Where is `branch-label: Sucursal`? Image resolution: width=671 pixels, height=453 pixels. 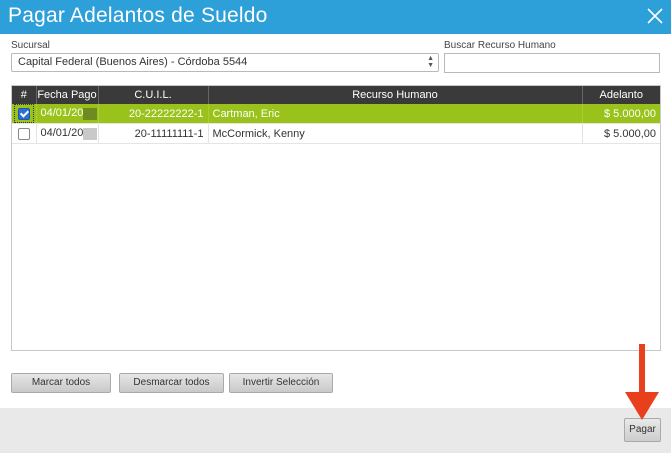 branch-label: Sucursal is located at coordinates (30, 45).